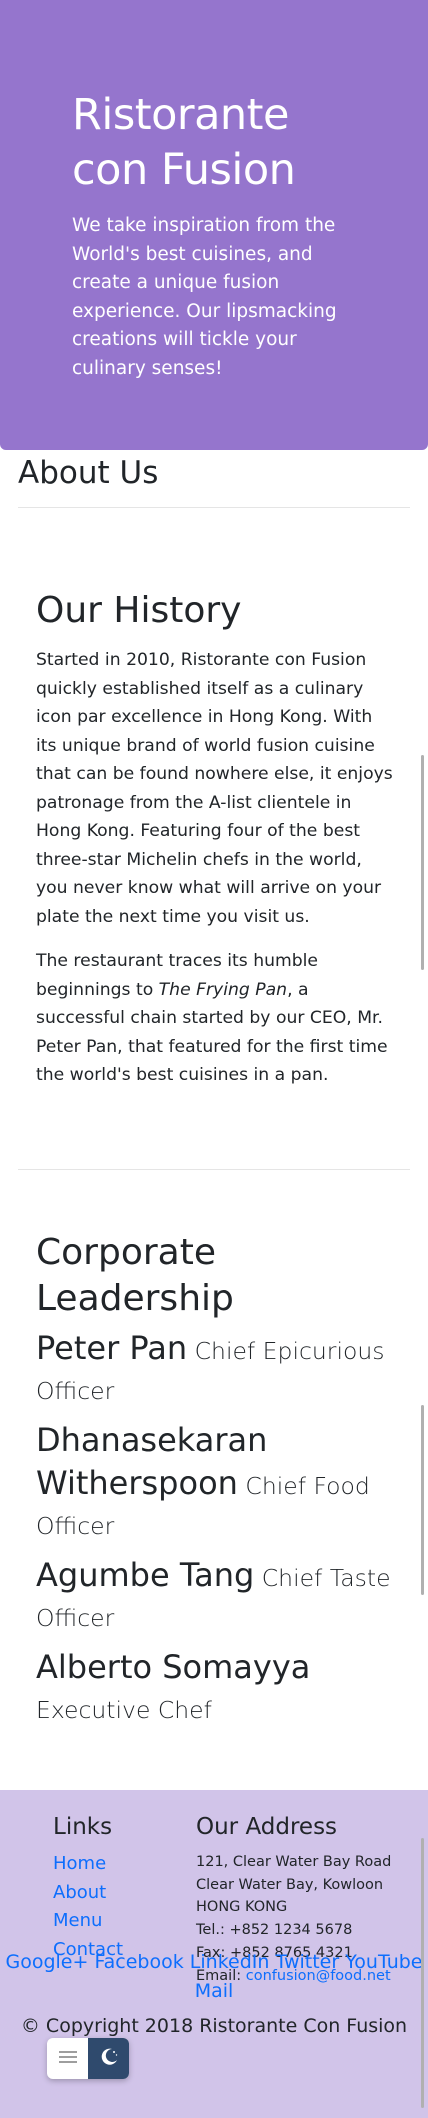  Describe the element at coordinates (422, 1500) in the screenshot. I see `scrollbar-leadership` at that location.